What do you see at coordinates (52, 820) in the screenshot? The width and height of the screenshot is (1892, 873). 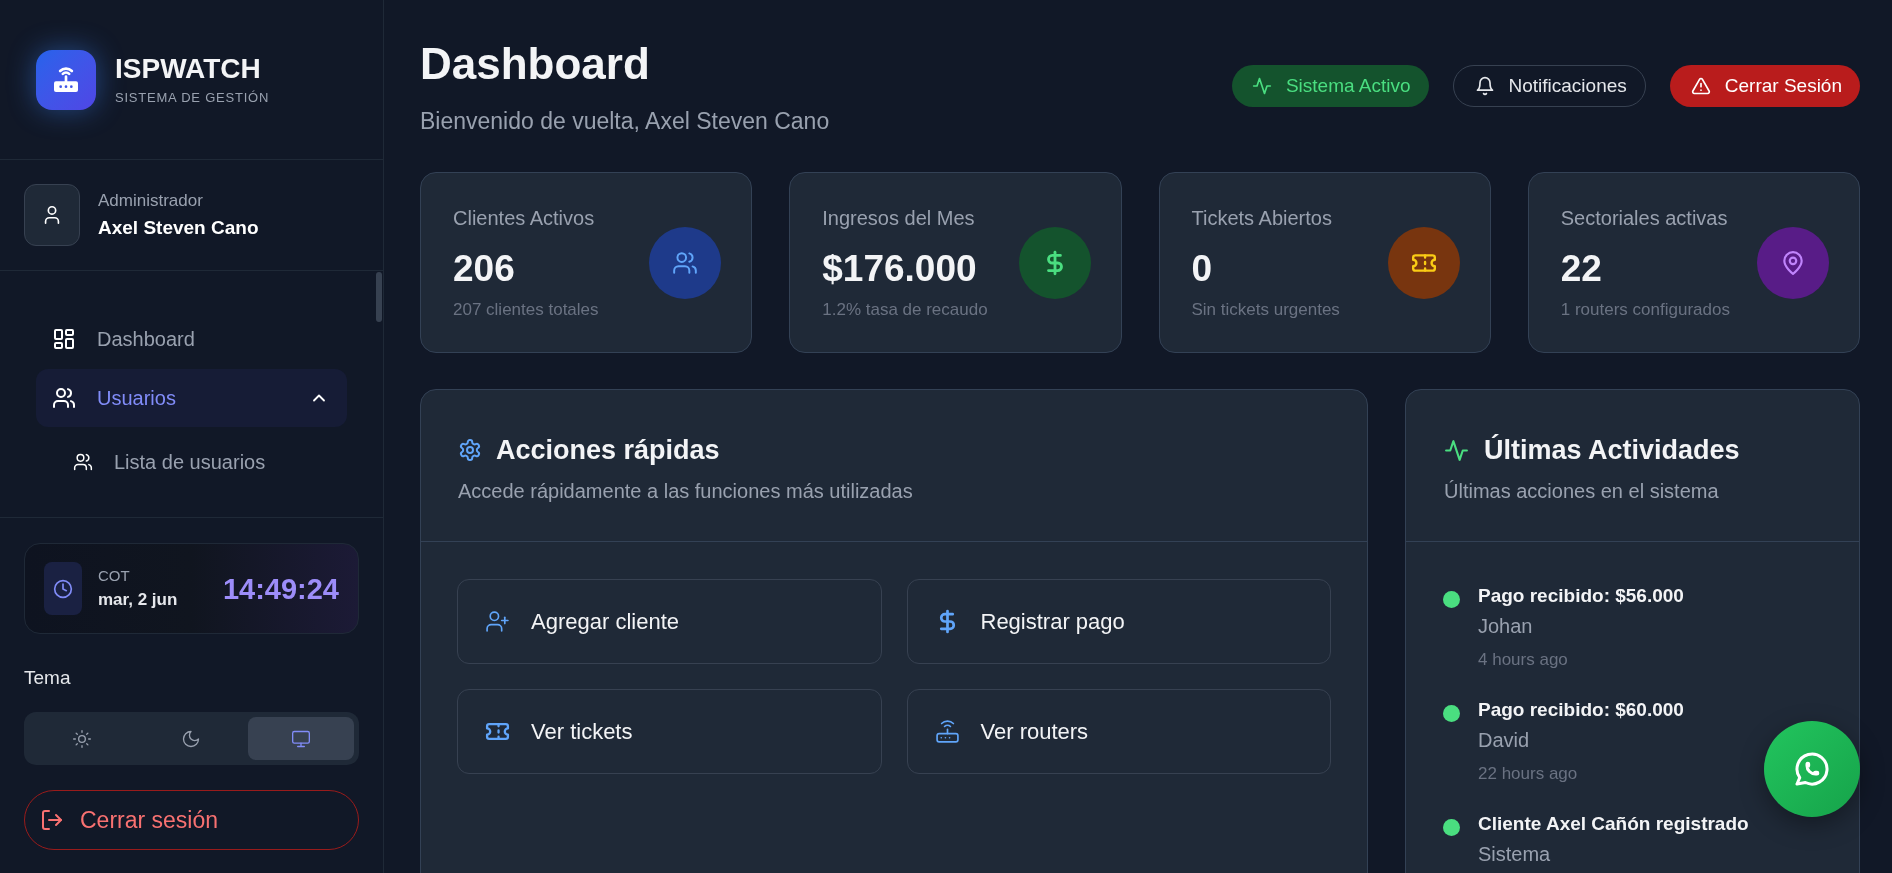 I see `logout-icon` at bounding box center [52, 820].